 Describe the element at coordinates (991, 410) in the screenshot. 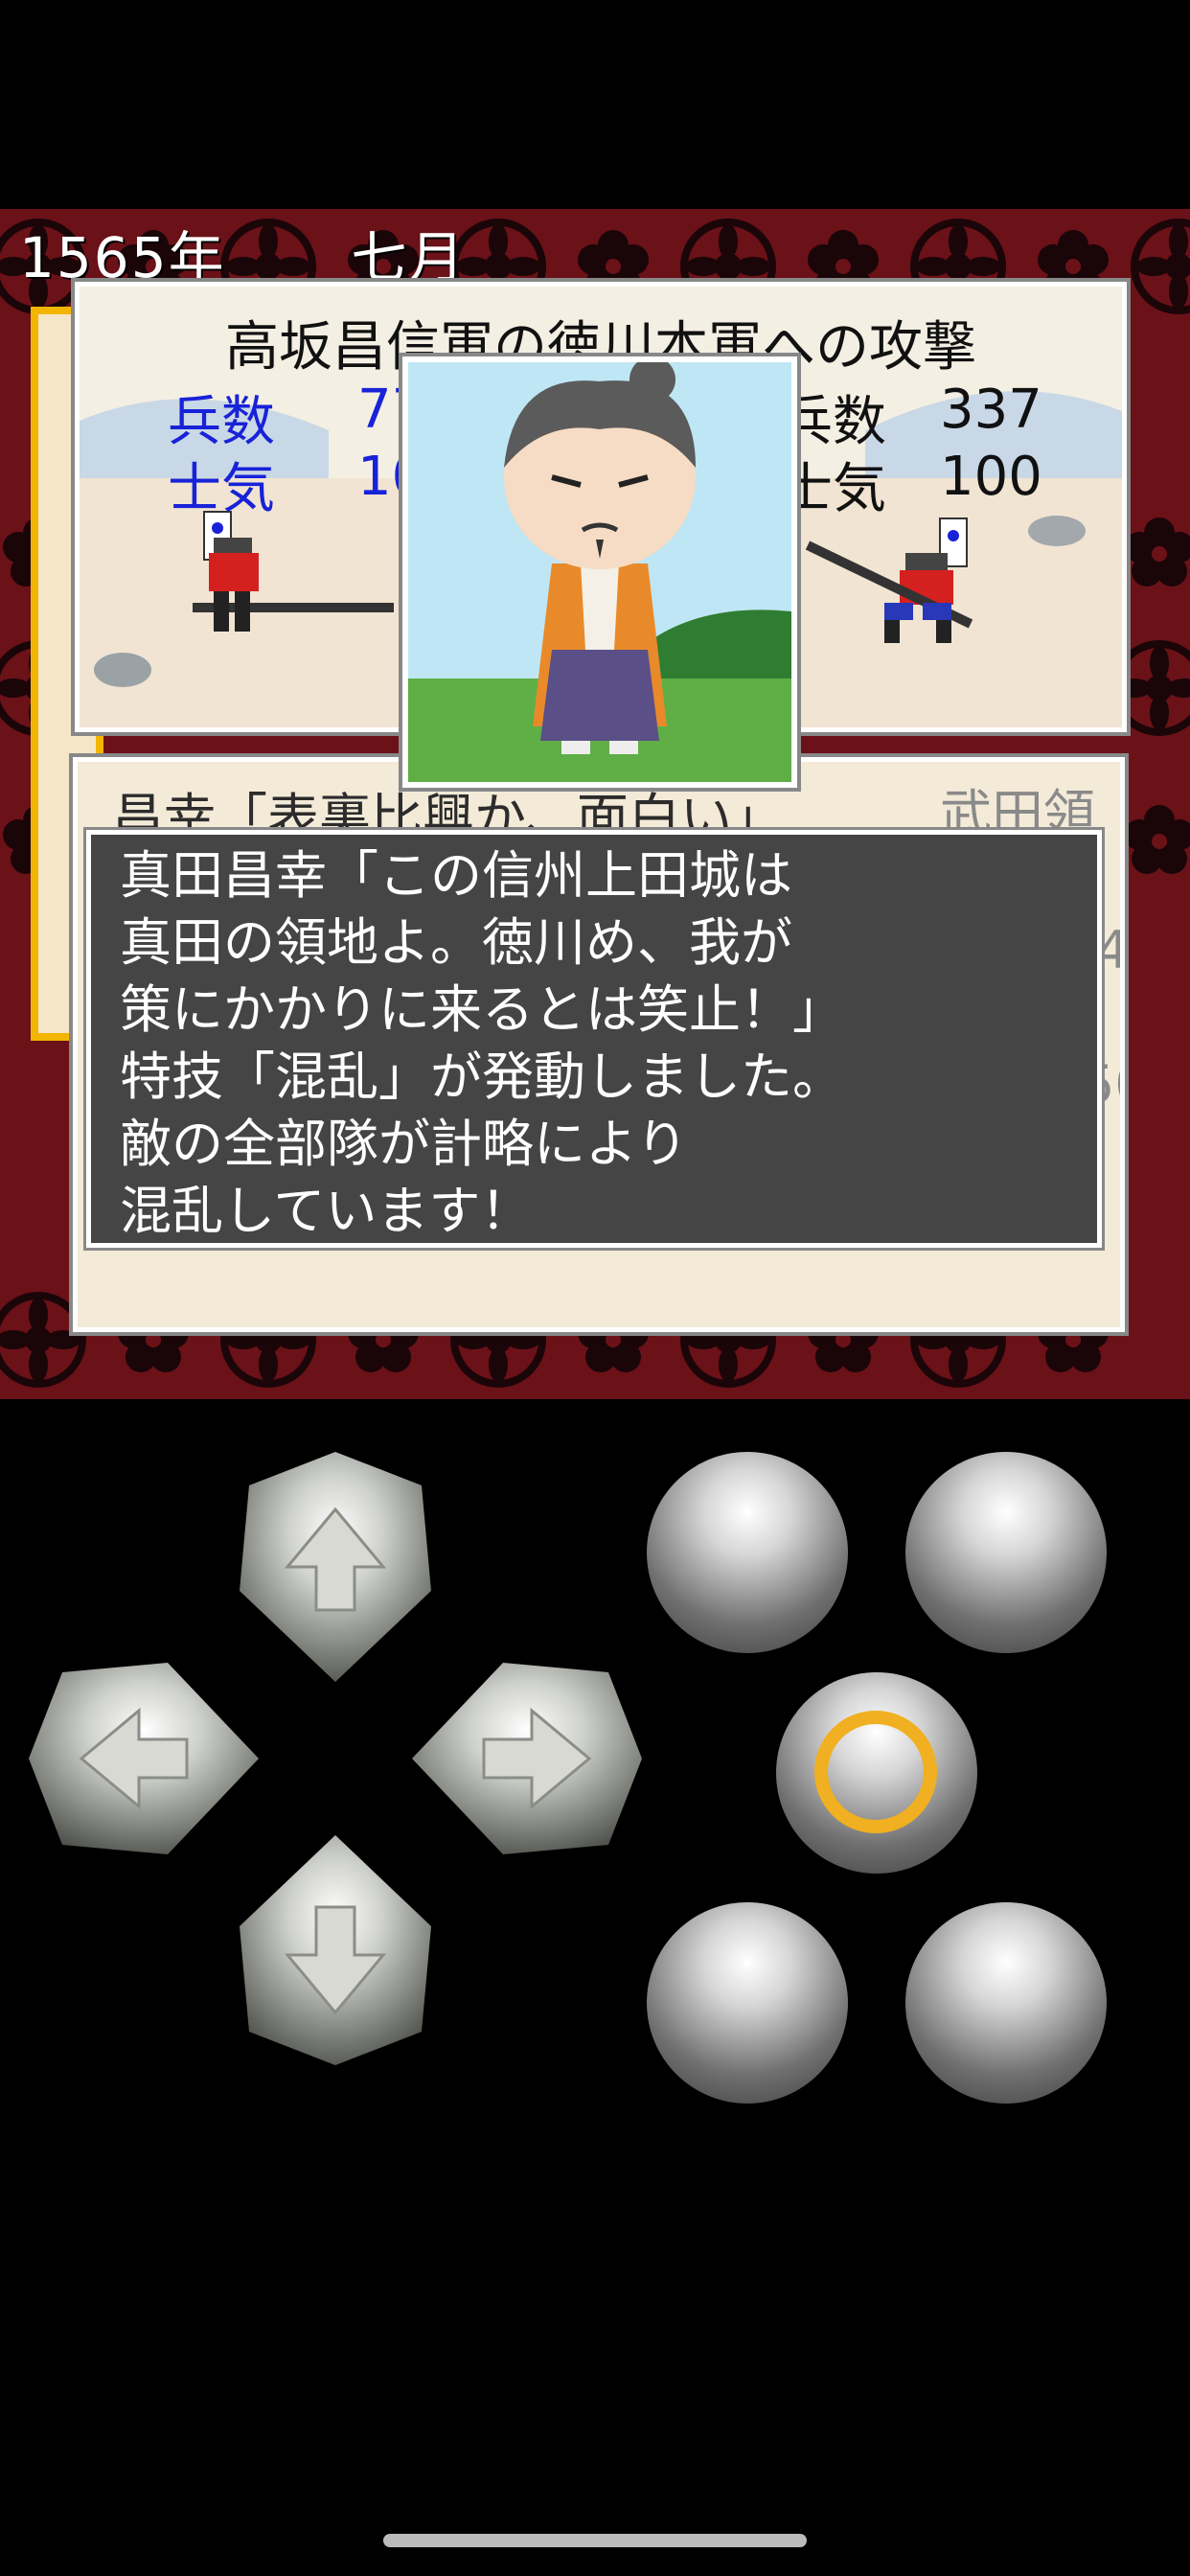

I see `right-troops-value: 337` at that location.